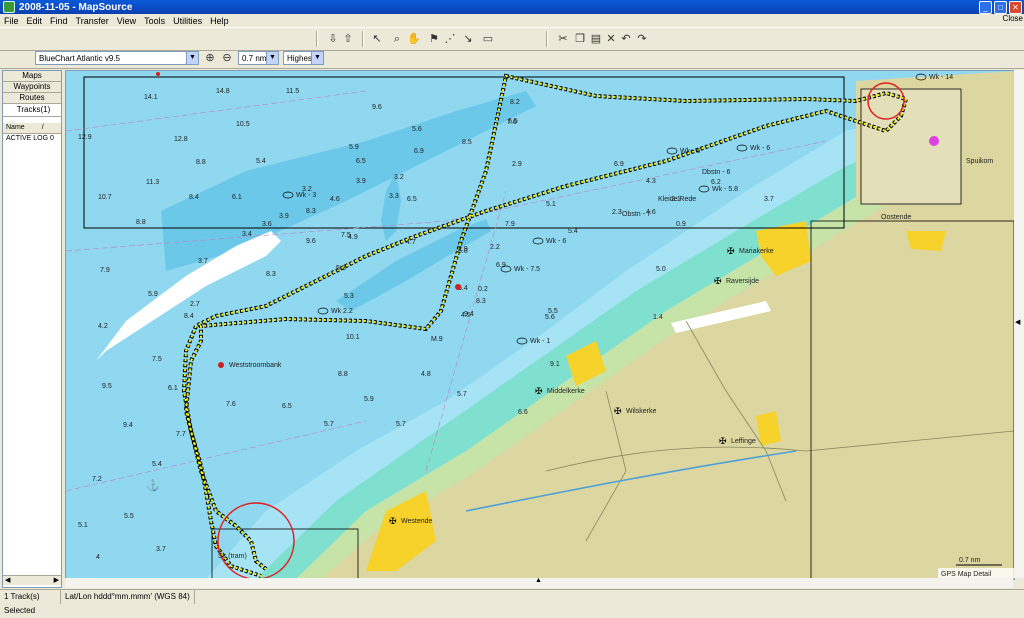 This screenshot has width=1024, height=618. I want to click on menu-help: Help, so click(219, 21).